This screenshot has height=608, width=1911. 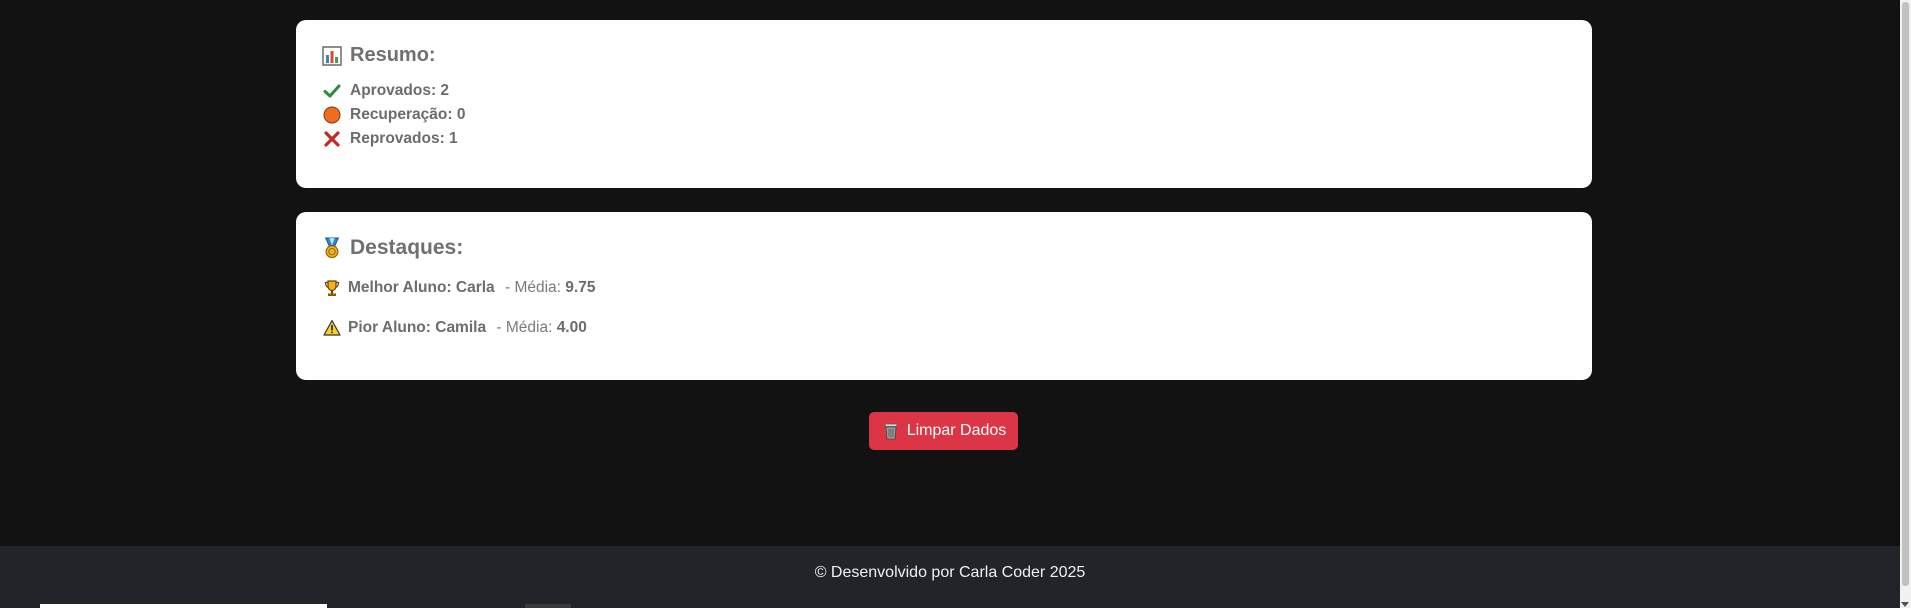 What do you see at coordinates (533, 287) in the screenshot?
I see `best-student-sep: - Média:` at bounding box center [533, 287].